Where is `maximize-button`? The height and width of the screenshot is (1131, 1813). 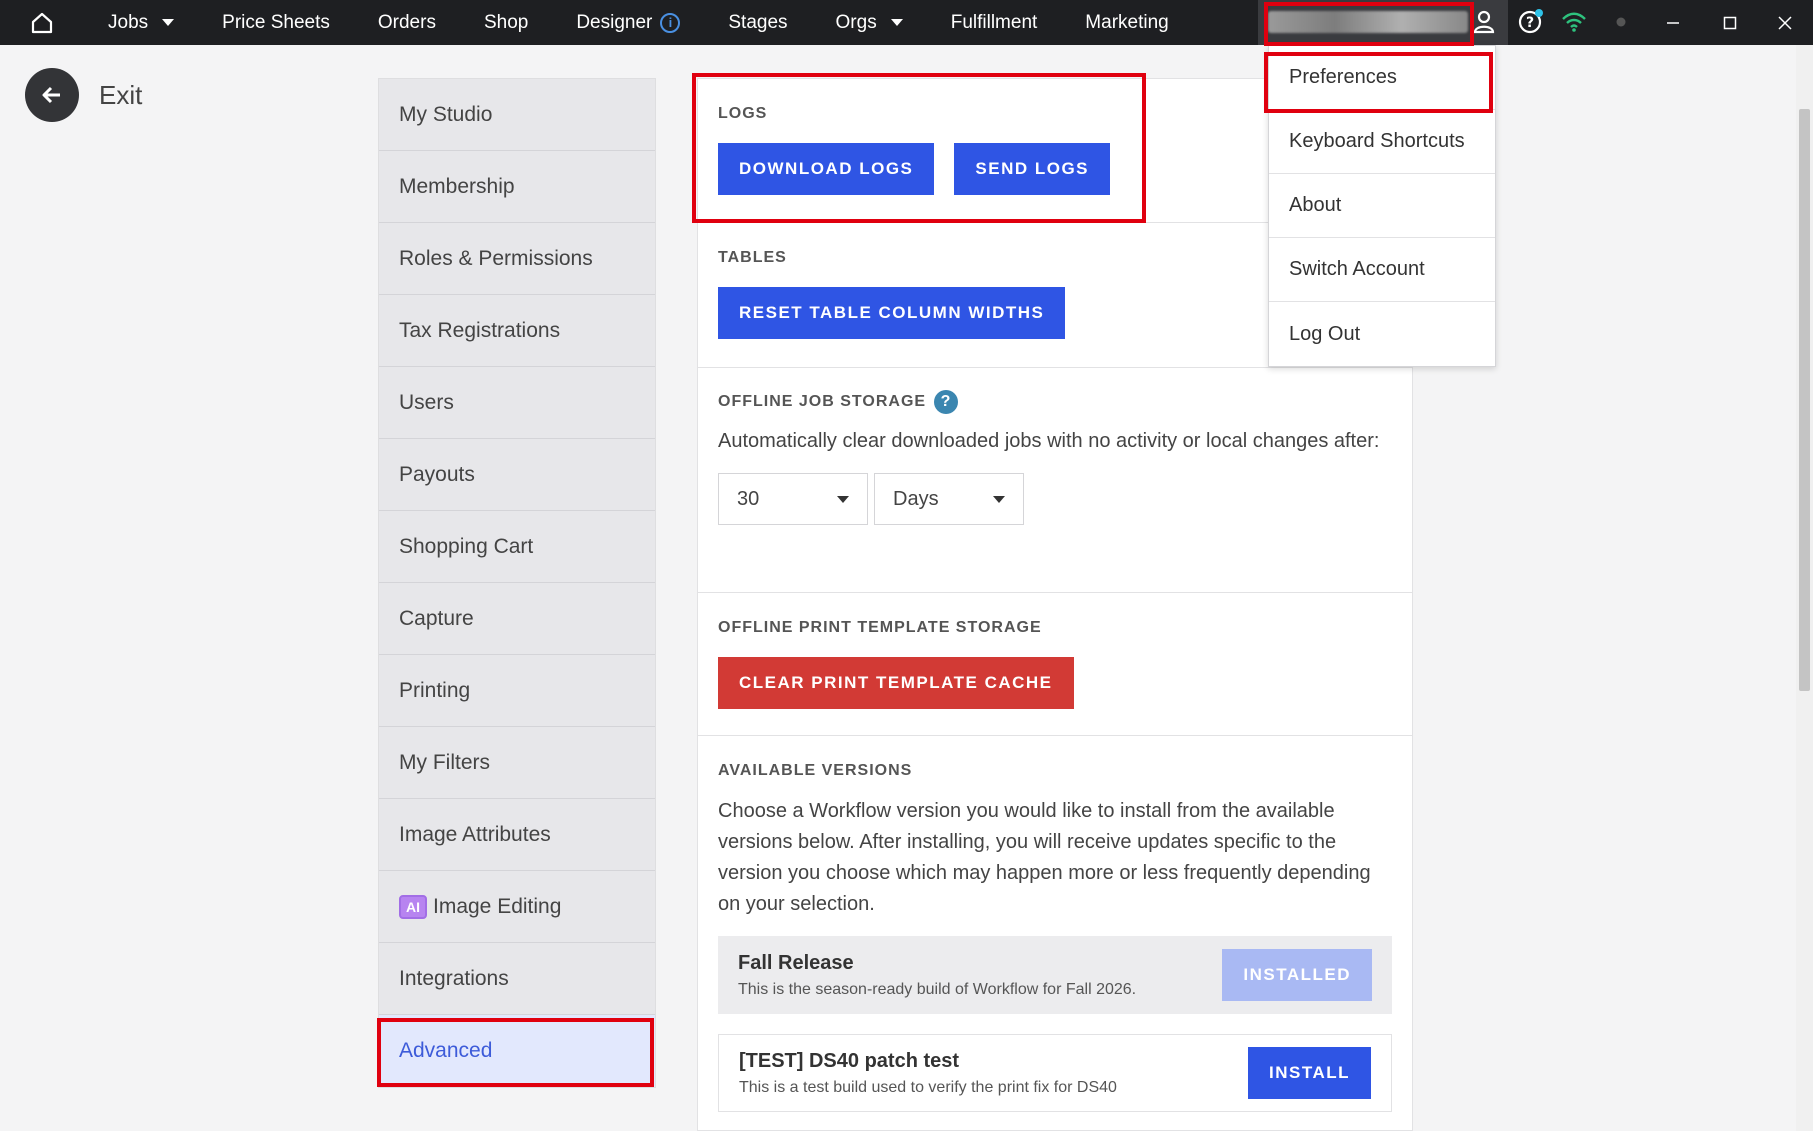
maximize-button is located at coordinates (1729, 22).